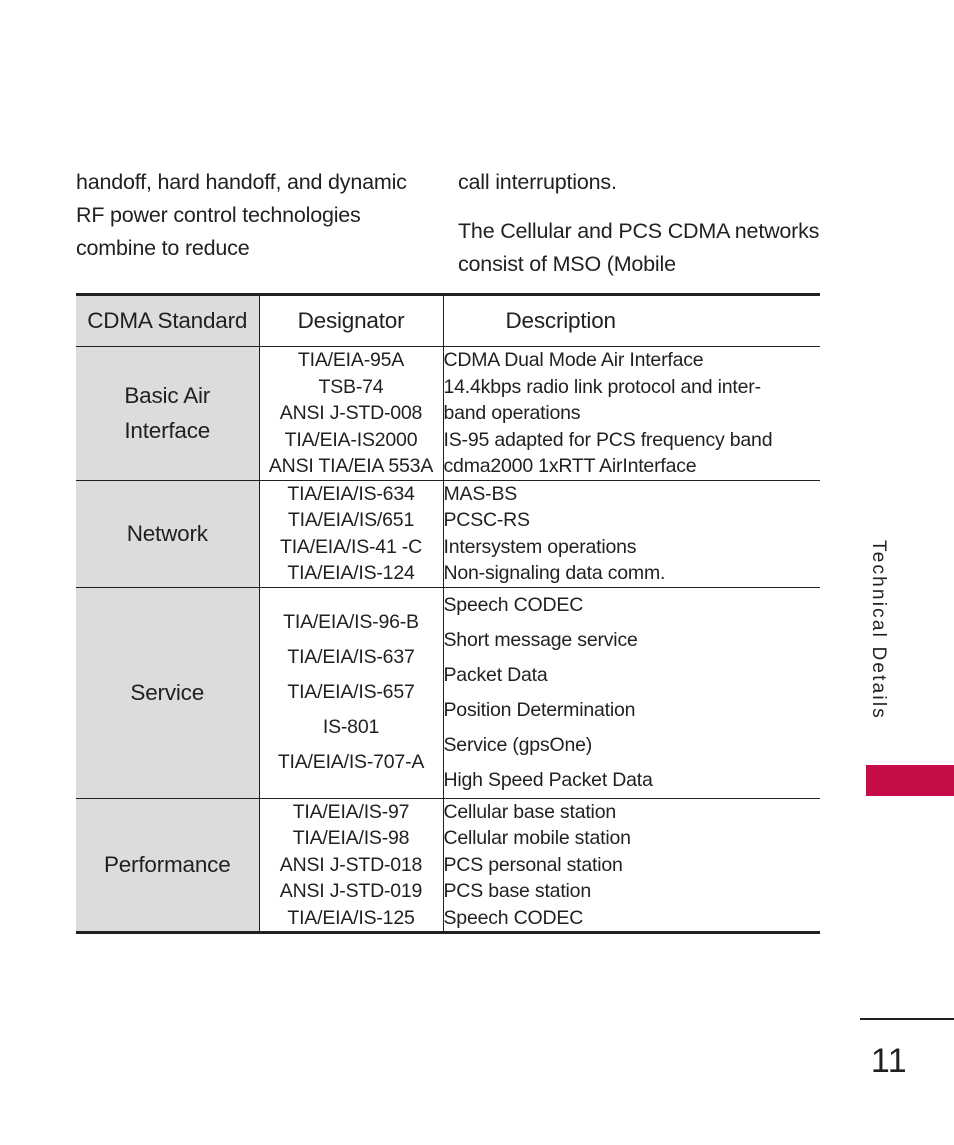 The width and height of the screenshot is (954, 1145). Describe the element at coordinates (168, 866) in the screenshot. I see `cell-category: Performance` at that location.